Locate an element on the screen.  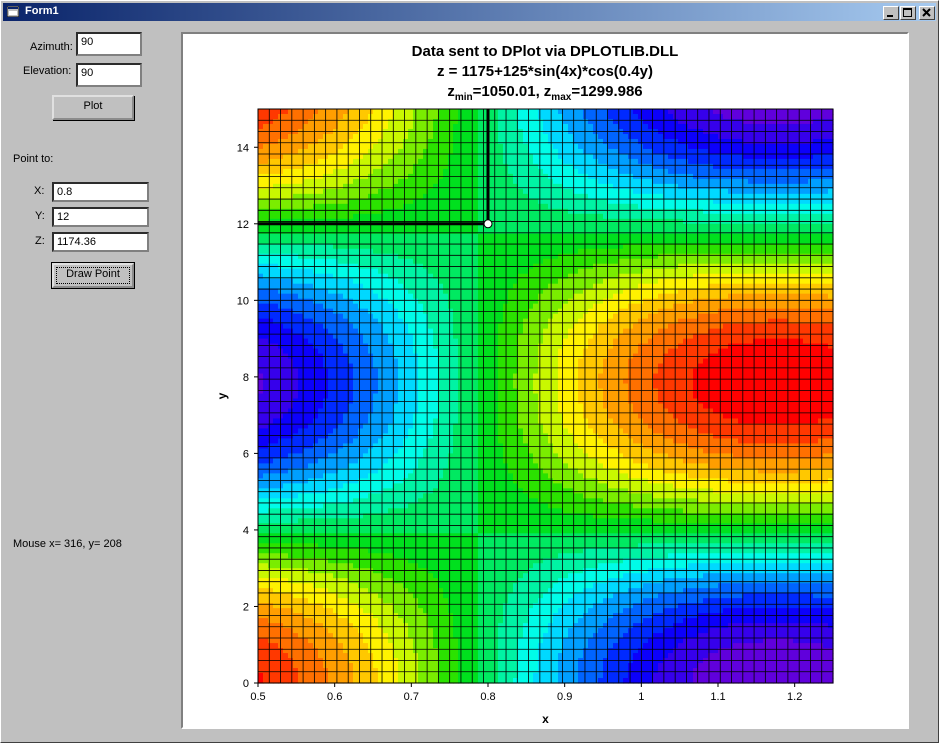
azimuth-input: 90 is located at coordinates (109, 44).